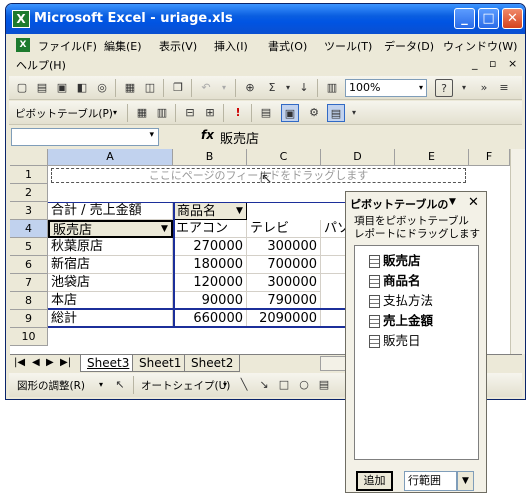 The height and width of the screenshot is (502, 530). What do you see at coordinates (336, 113) in the screenshot?
I see `field-list-icon: ▤` at bounding box center [336, 113].